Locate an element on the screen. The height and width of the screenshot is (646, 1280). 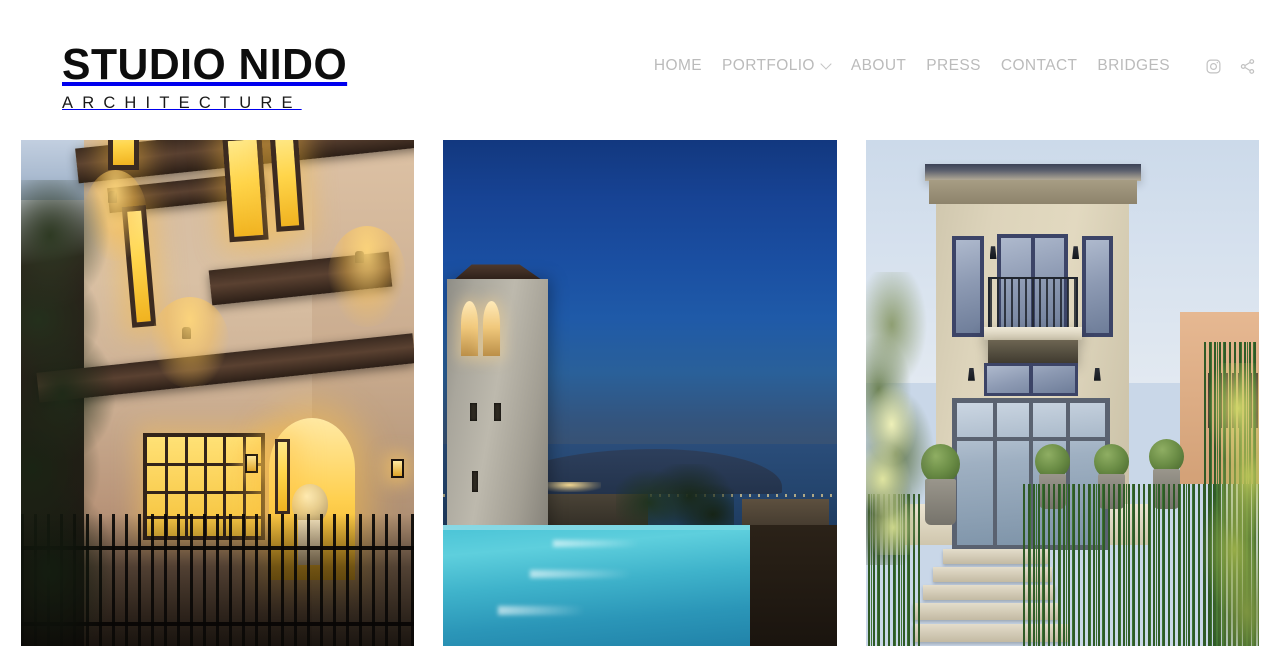
nav-item-home: HOME is located at coordinates (678, 66).